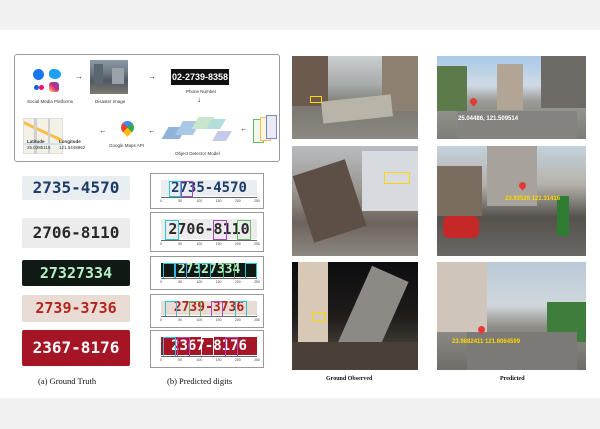  I want to click on instagram-icon, so click(54, 87).